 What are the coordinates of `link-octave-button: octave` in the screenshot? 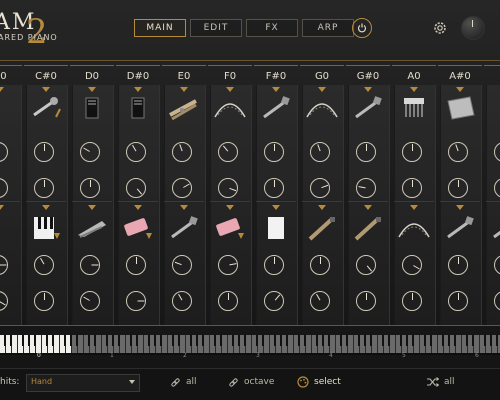 It's located at (251, 382).